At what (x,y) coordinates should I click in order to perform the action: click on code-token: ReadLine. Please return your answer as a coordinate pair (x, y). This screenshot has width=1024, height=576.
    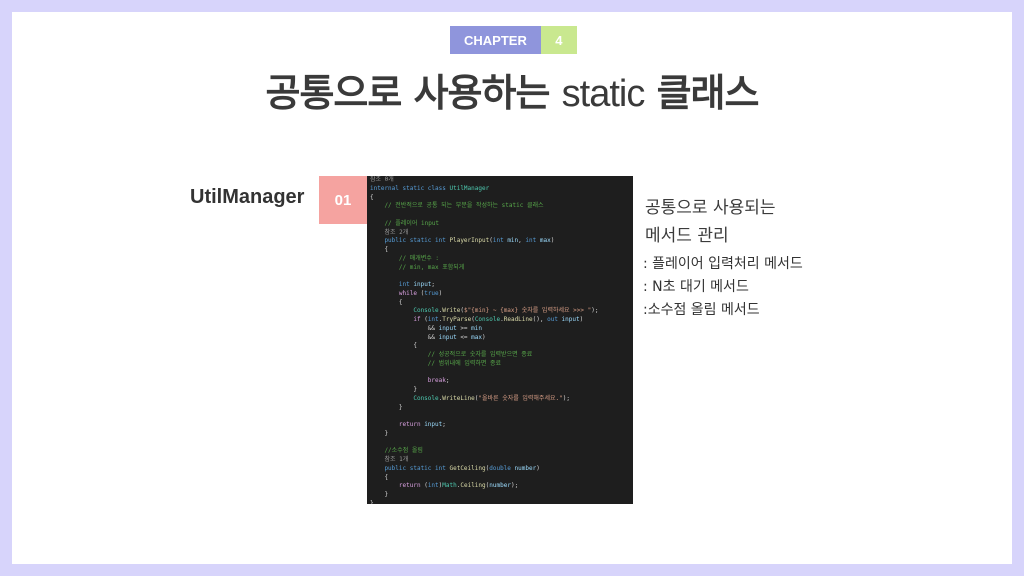
    Looking at the image, I should click on (518, 319).